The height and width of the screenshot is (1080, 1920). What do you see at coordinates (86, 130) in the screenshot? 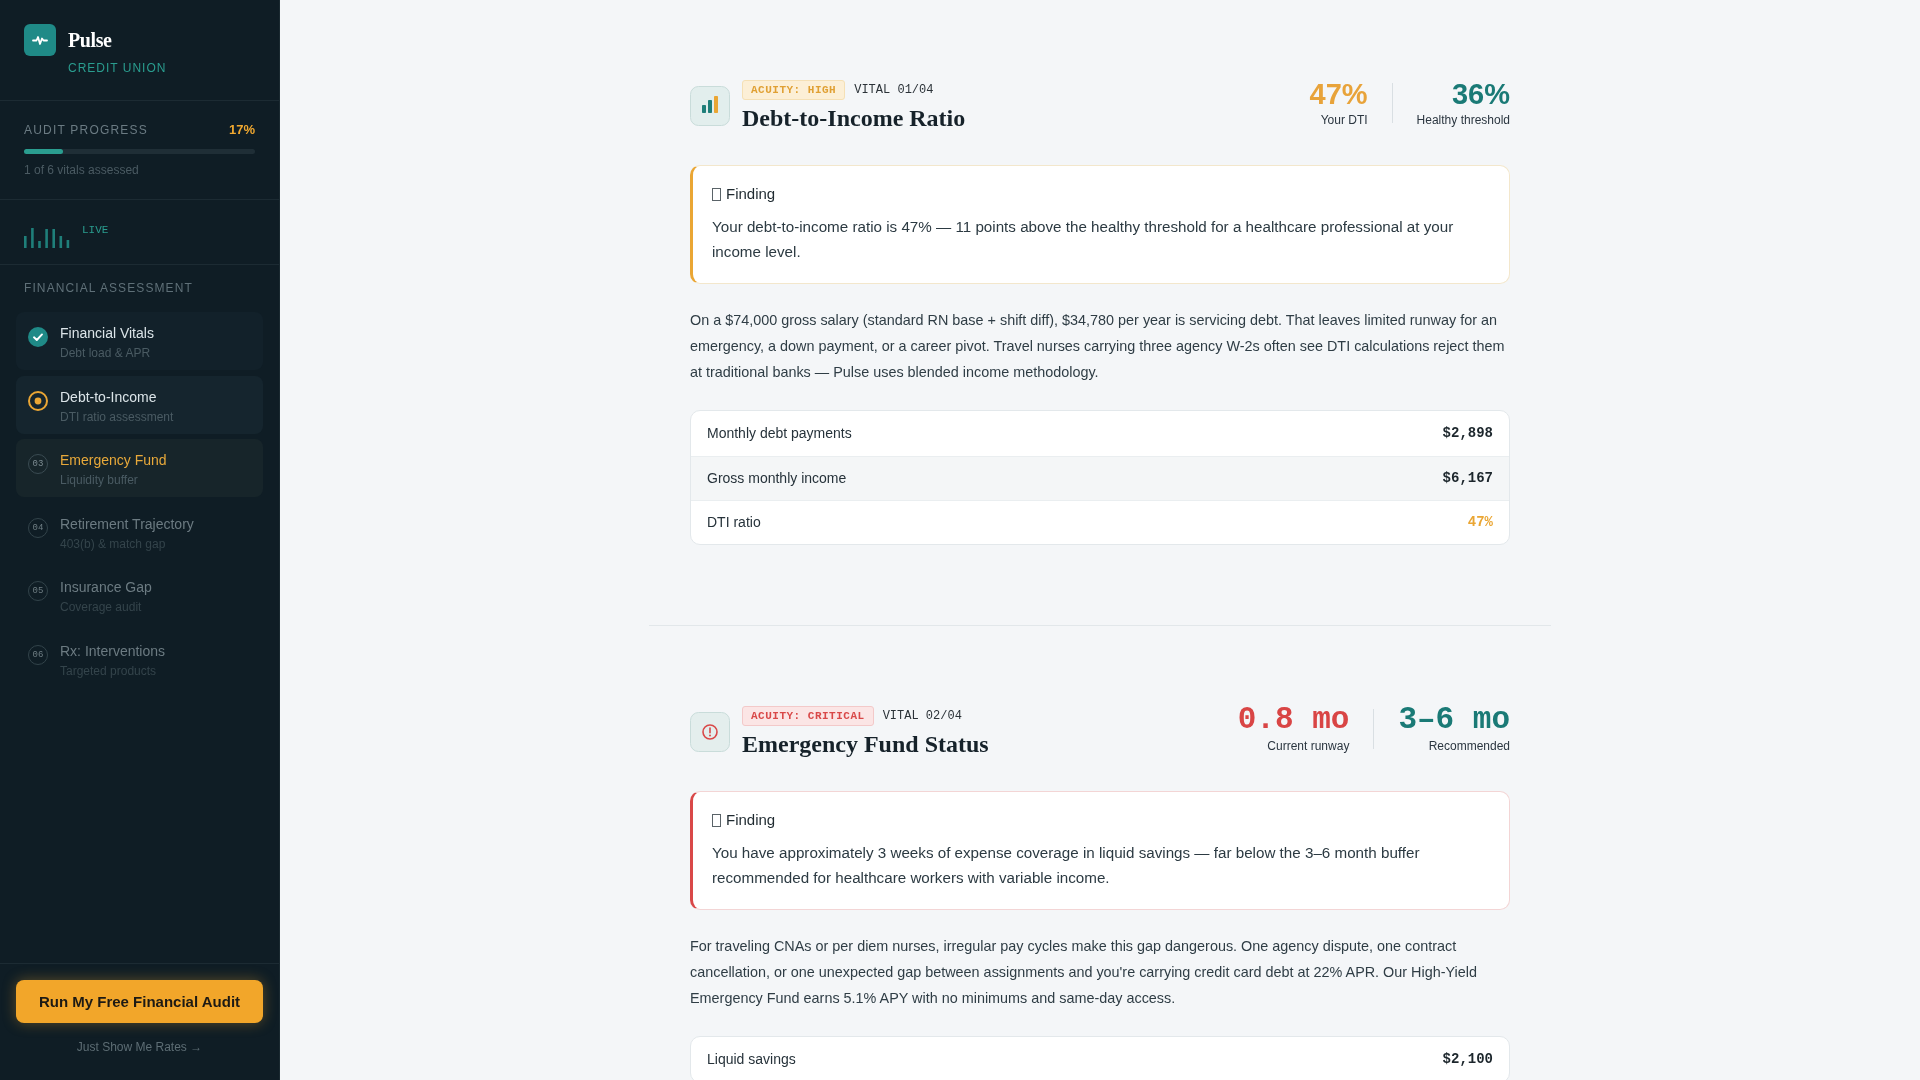
I see `progress-label: AUDIT PROGRESS` at bounding box center [86, 130].